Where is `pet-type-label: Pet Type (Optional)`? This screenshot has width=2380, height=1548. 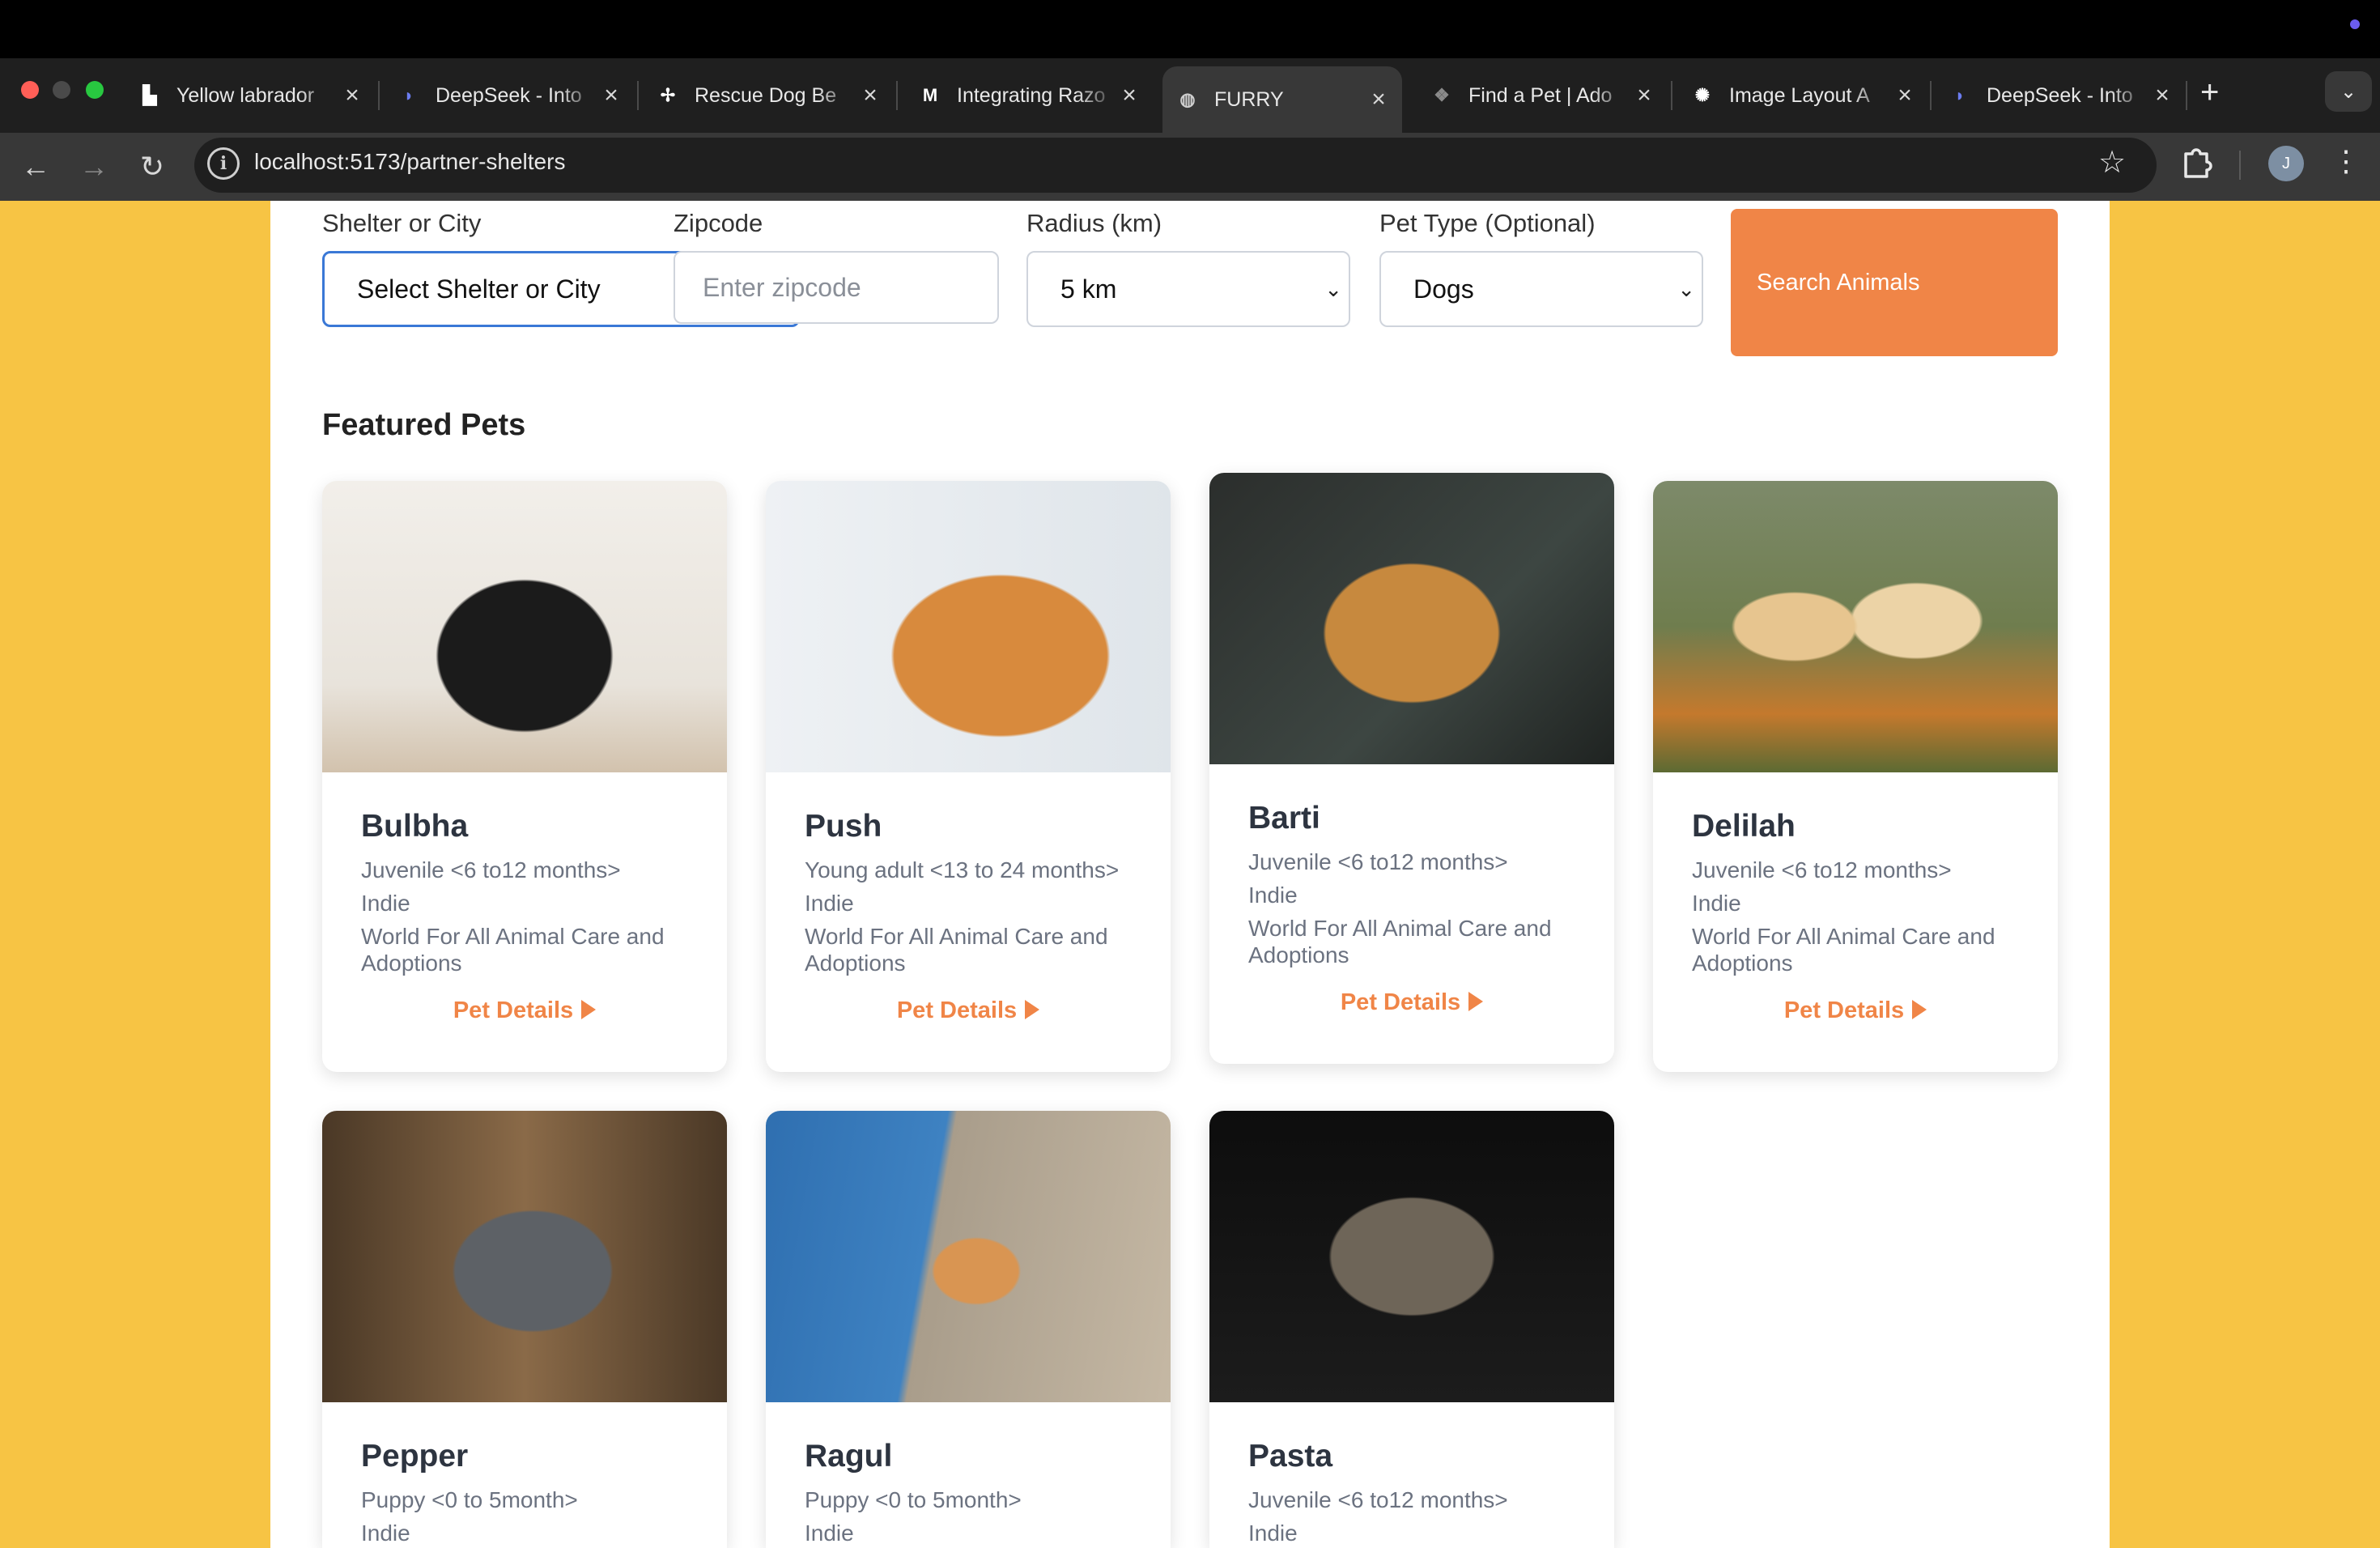
pet-type-label: Pet Type (Optional) is located at coordinates (1487, 223).